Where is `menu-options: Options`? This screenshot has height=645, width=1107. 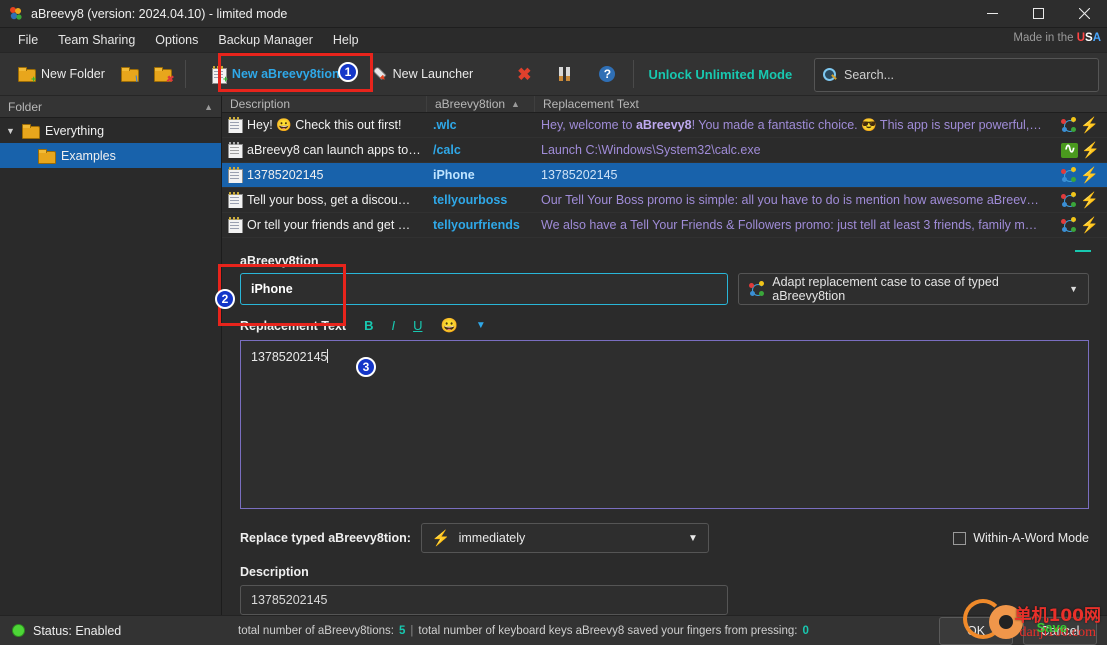
menu-options: Options is located at coordinates (176, 40).